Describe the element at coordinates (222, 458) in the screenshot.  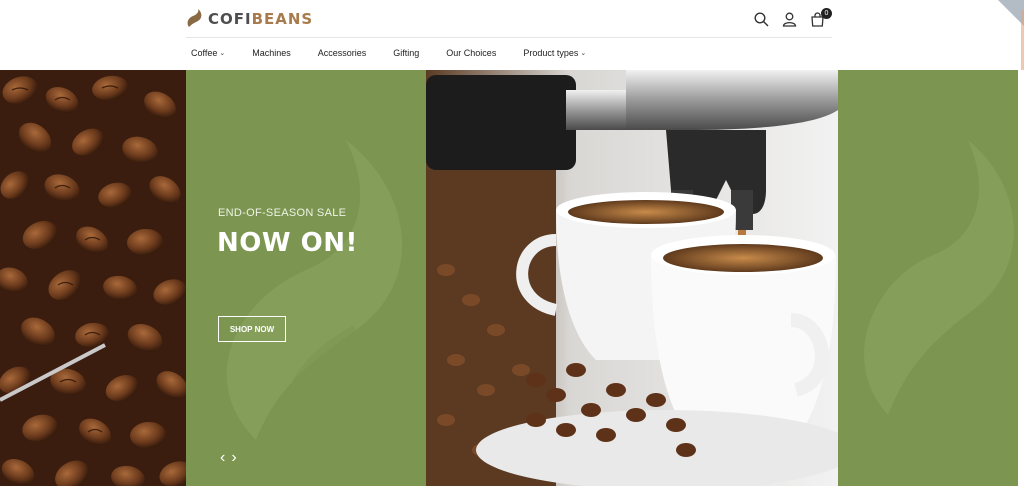
I see `chevron-left-icon: ‹` at that location.